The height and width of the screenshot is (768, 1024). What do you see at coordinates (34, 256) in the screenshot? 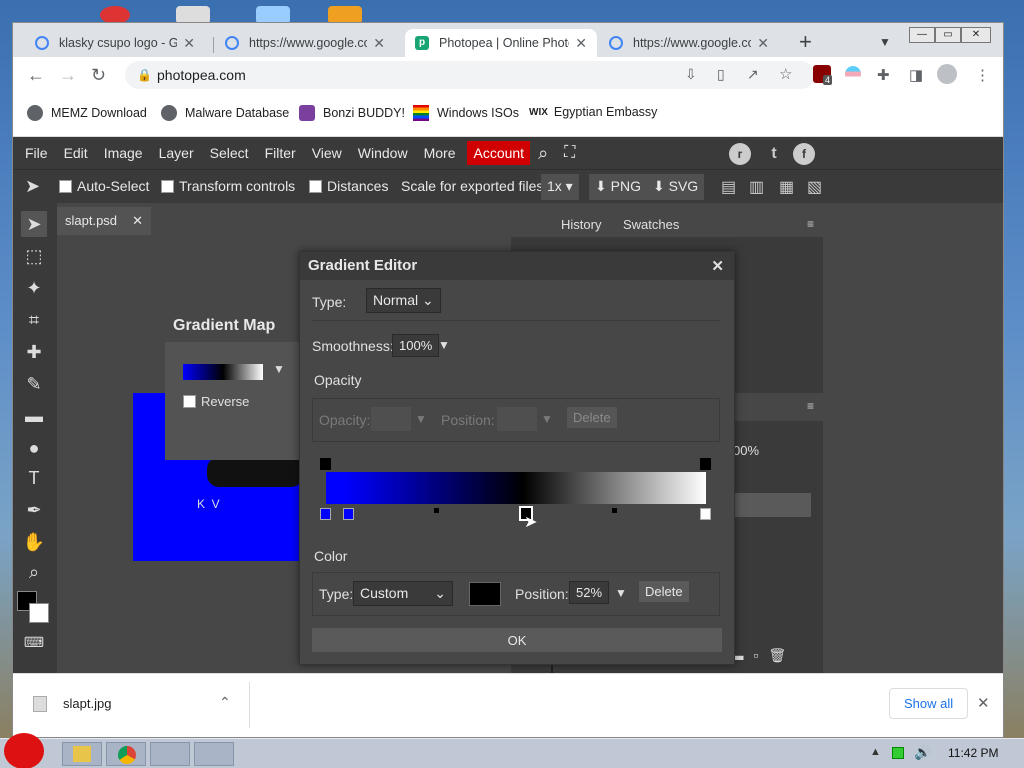
I see `marquee-tool-icon: ⬚` at bounding box center [34, 256].